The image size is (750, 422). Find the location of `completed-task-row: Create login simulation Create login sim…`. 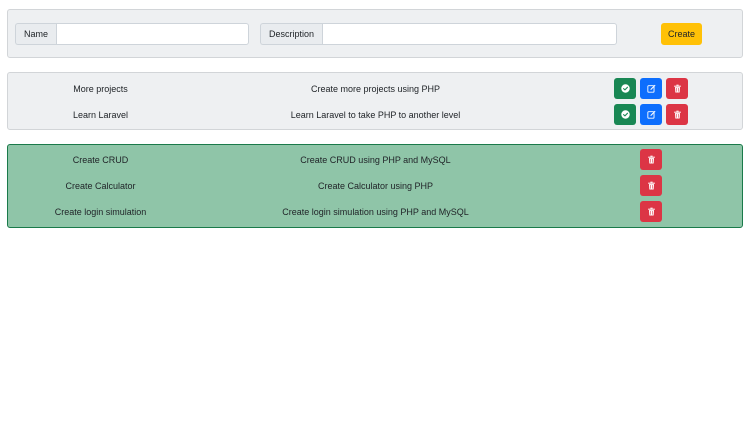

completed-task-row: Create login simulation Create login sim… is located at coordinates (375, 212).